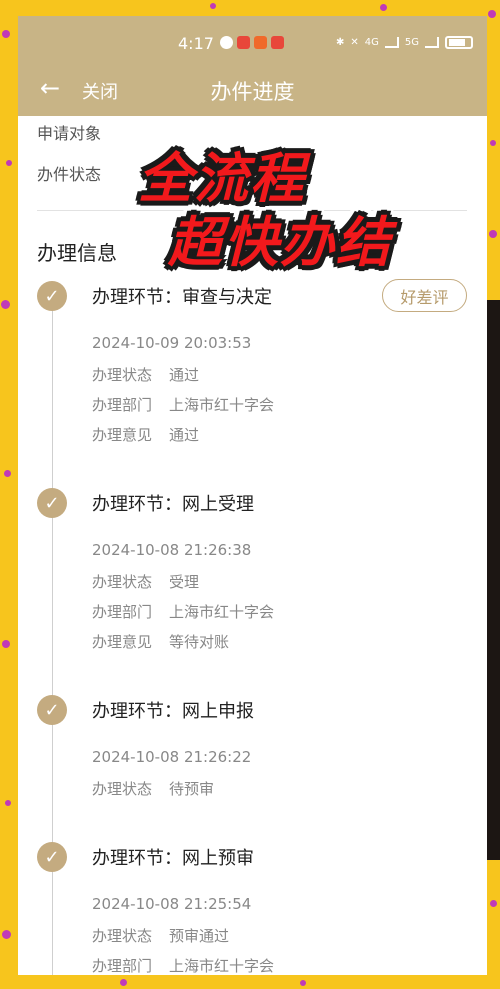 The width and height of the screenshot is (500, 989). Describe the element at coordinates (173, 504) in the screenshot. I see `step-title: 办理环节：网上受理` at that location.